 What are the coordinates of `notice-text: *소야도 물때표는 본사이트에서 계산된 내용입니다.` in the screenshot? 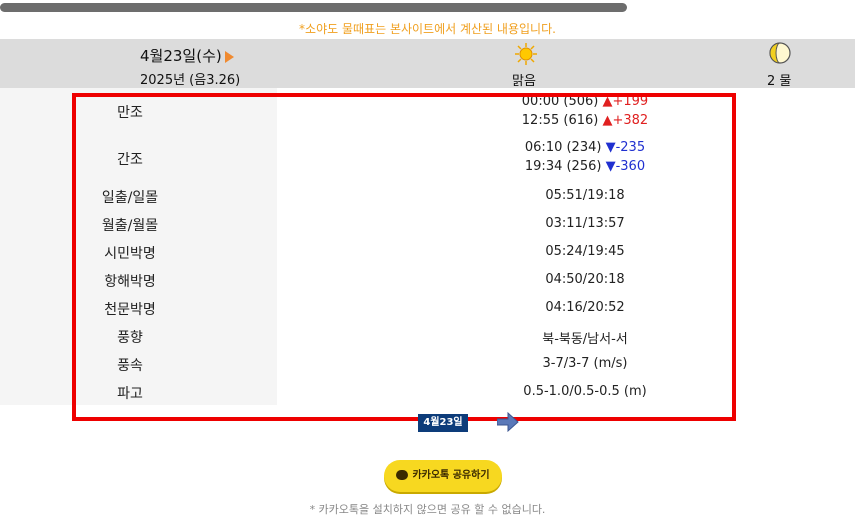 It's located at (427, 29).